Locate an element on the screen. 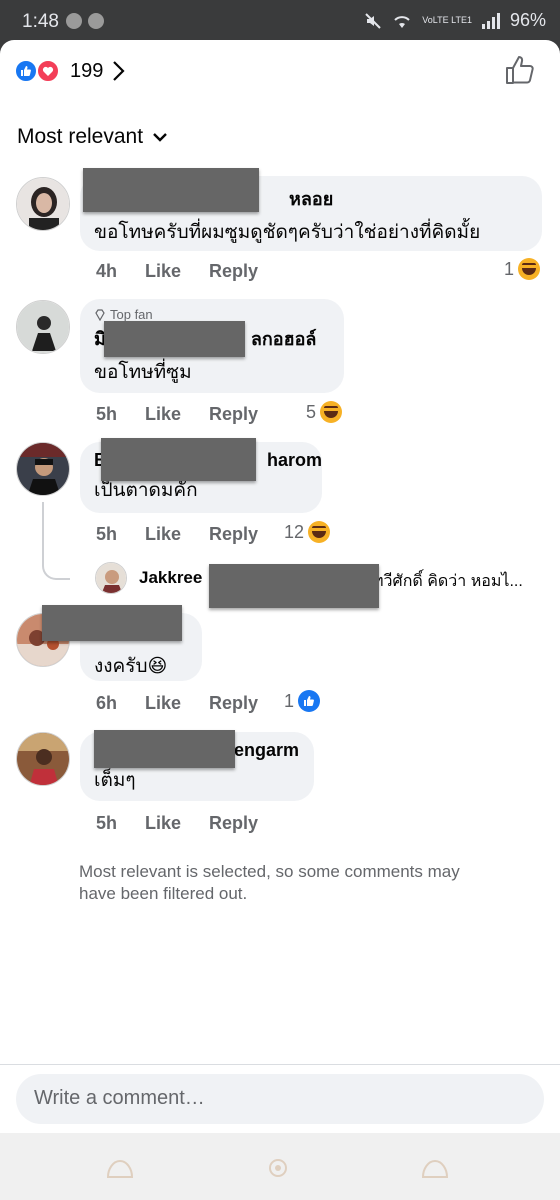 This screenshot has width=560, height=1200. status-right: VoLTE LTE1 96% is located at coordinates (455, 20).